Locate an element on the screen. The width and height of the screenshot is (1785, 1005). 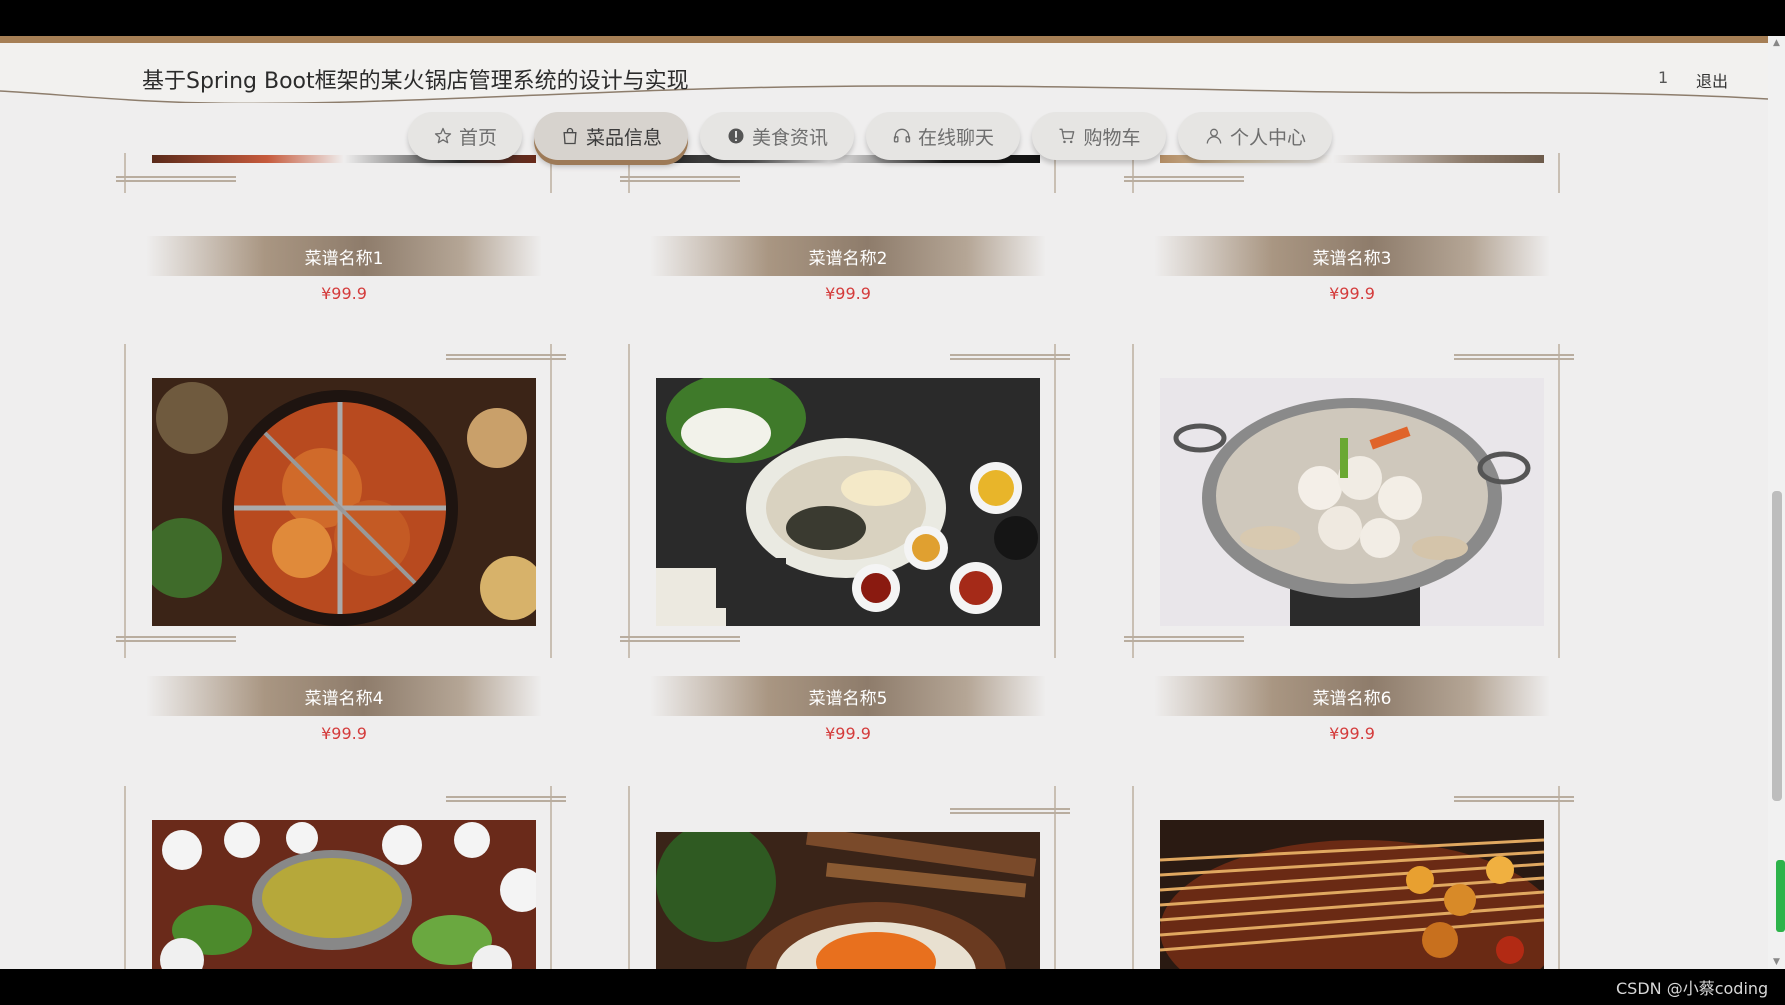
username-label: 1 is located at coordinates (1663, 77).